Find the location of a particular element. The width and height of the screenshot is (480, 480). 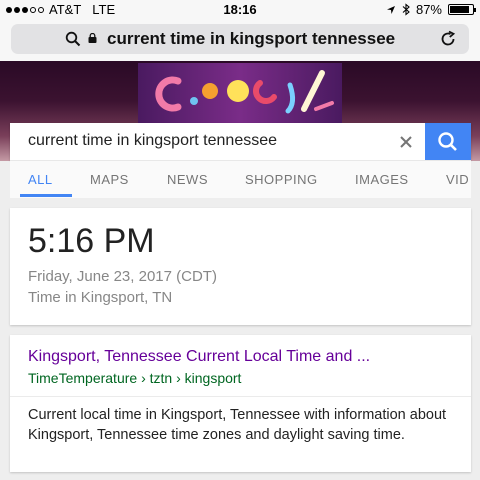

time-location: Time in Kingsport, TN is located at coordinates (100, 297).